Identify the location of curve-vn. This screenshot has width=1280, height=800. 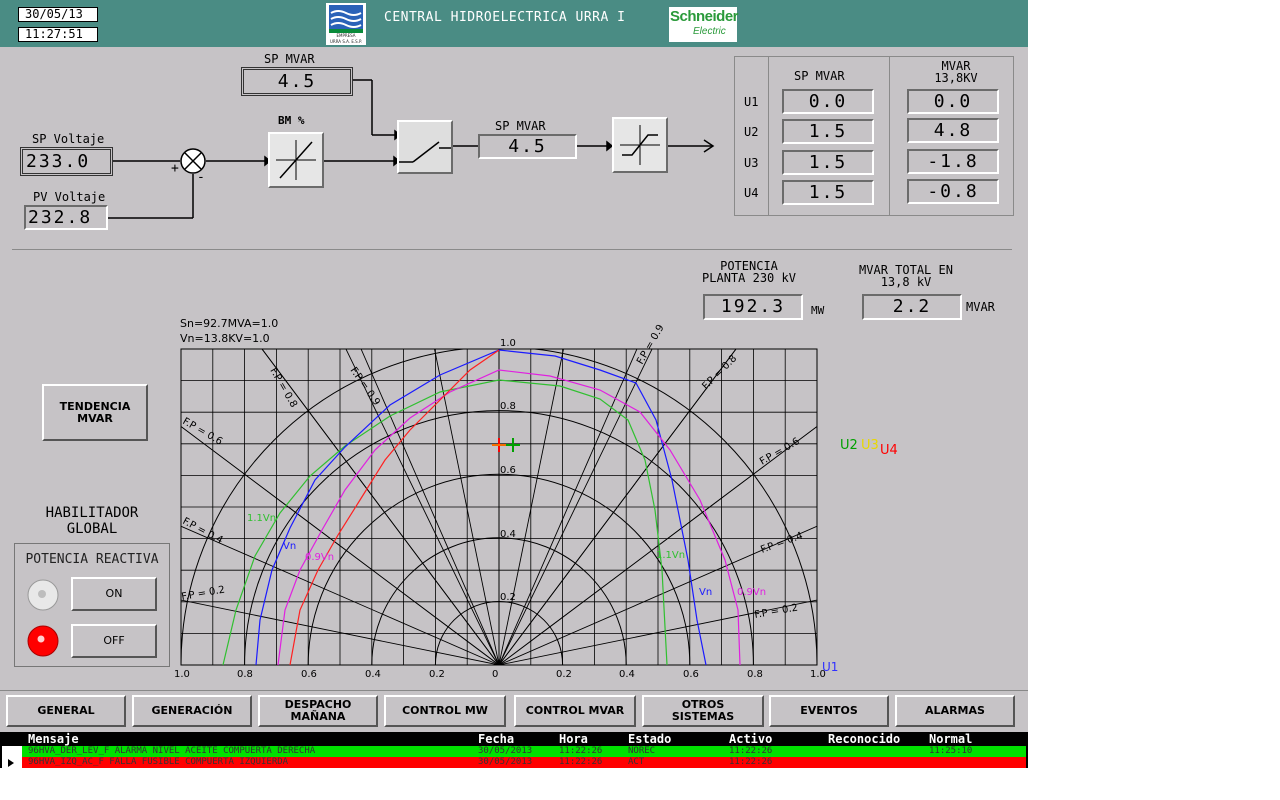
(481, 507).